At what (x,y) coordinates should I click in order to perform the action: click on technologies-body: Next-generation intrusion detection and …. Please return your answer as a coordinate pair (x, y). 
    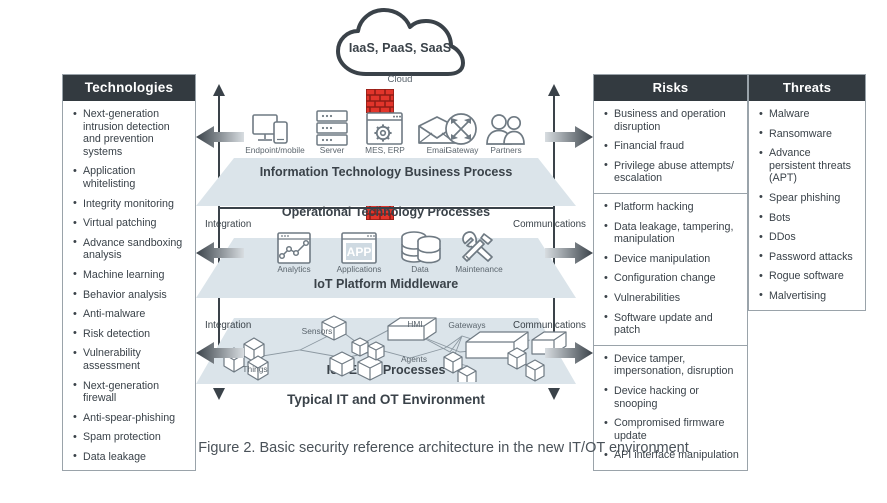
    Looking at the image, I should click on (129, 285).